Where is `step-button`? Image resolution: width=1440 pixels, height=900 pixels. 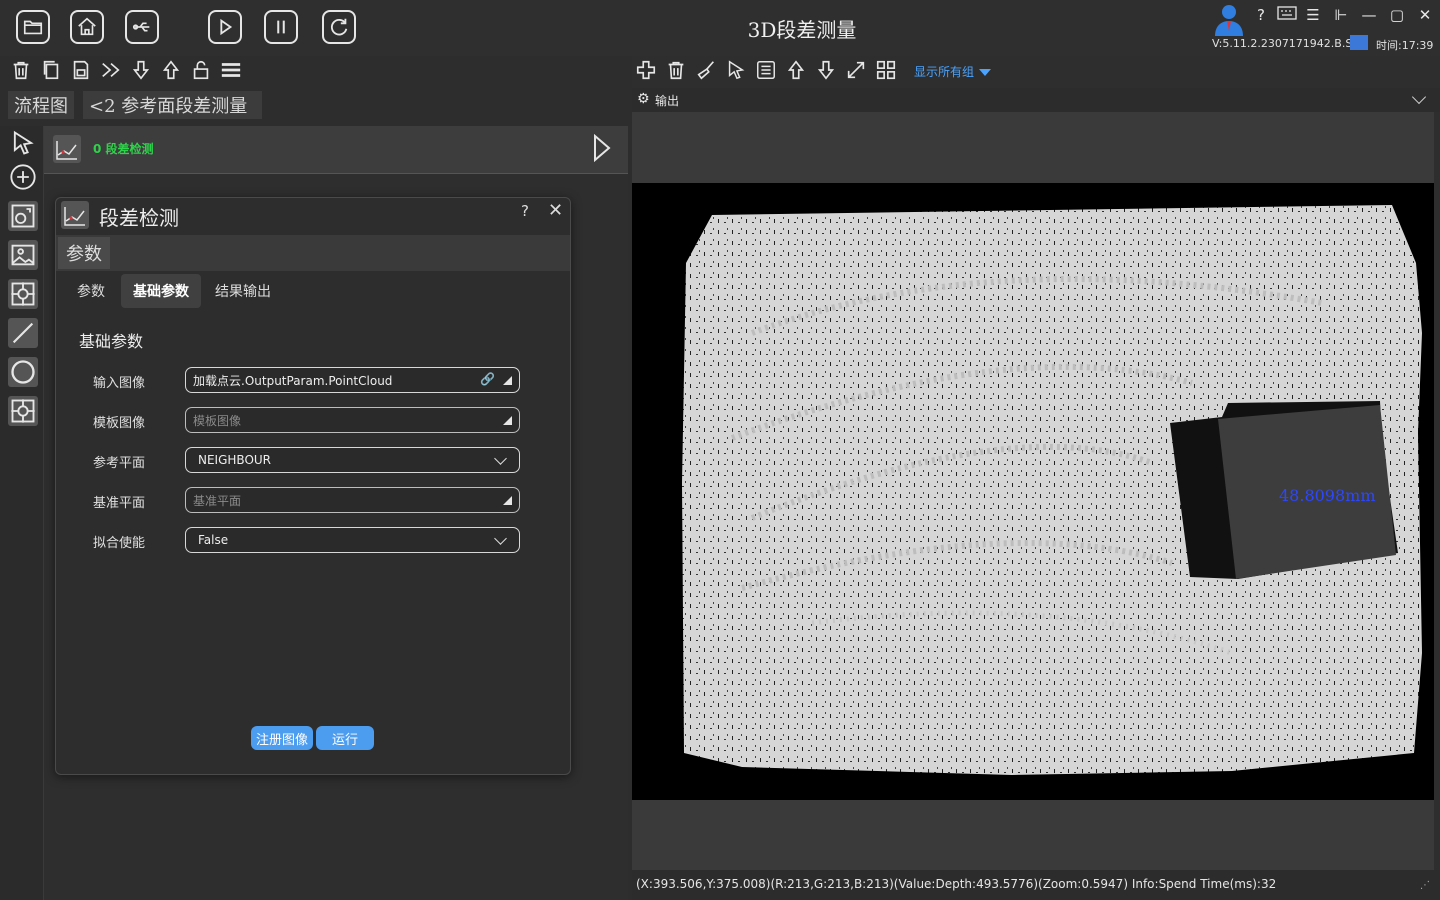
step-button is located at coordinates (112, 71).